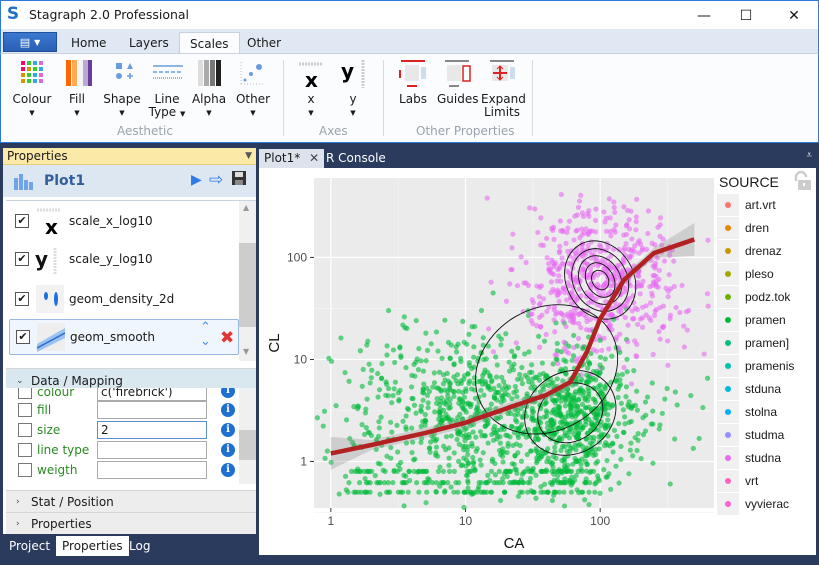  Describe the element at coordinates (458, 82) in the screenshot. I see `guides-button: Guides` at that location.